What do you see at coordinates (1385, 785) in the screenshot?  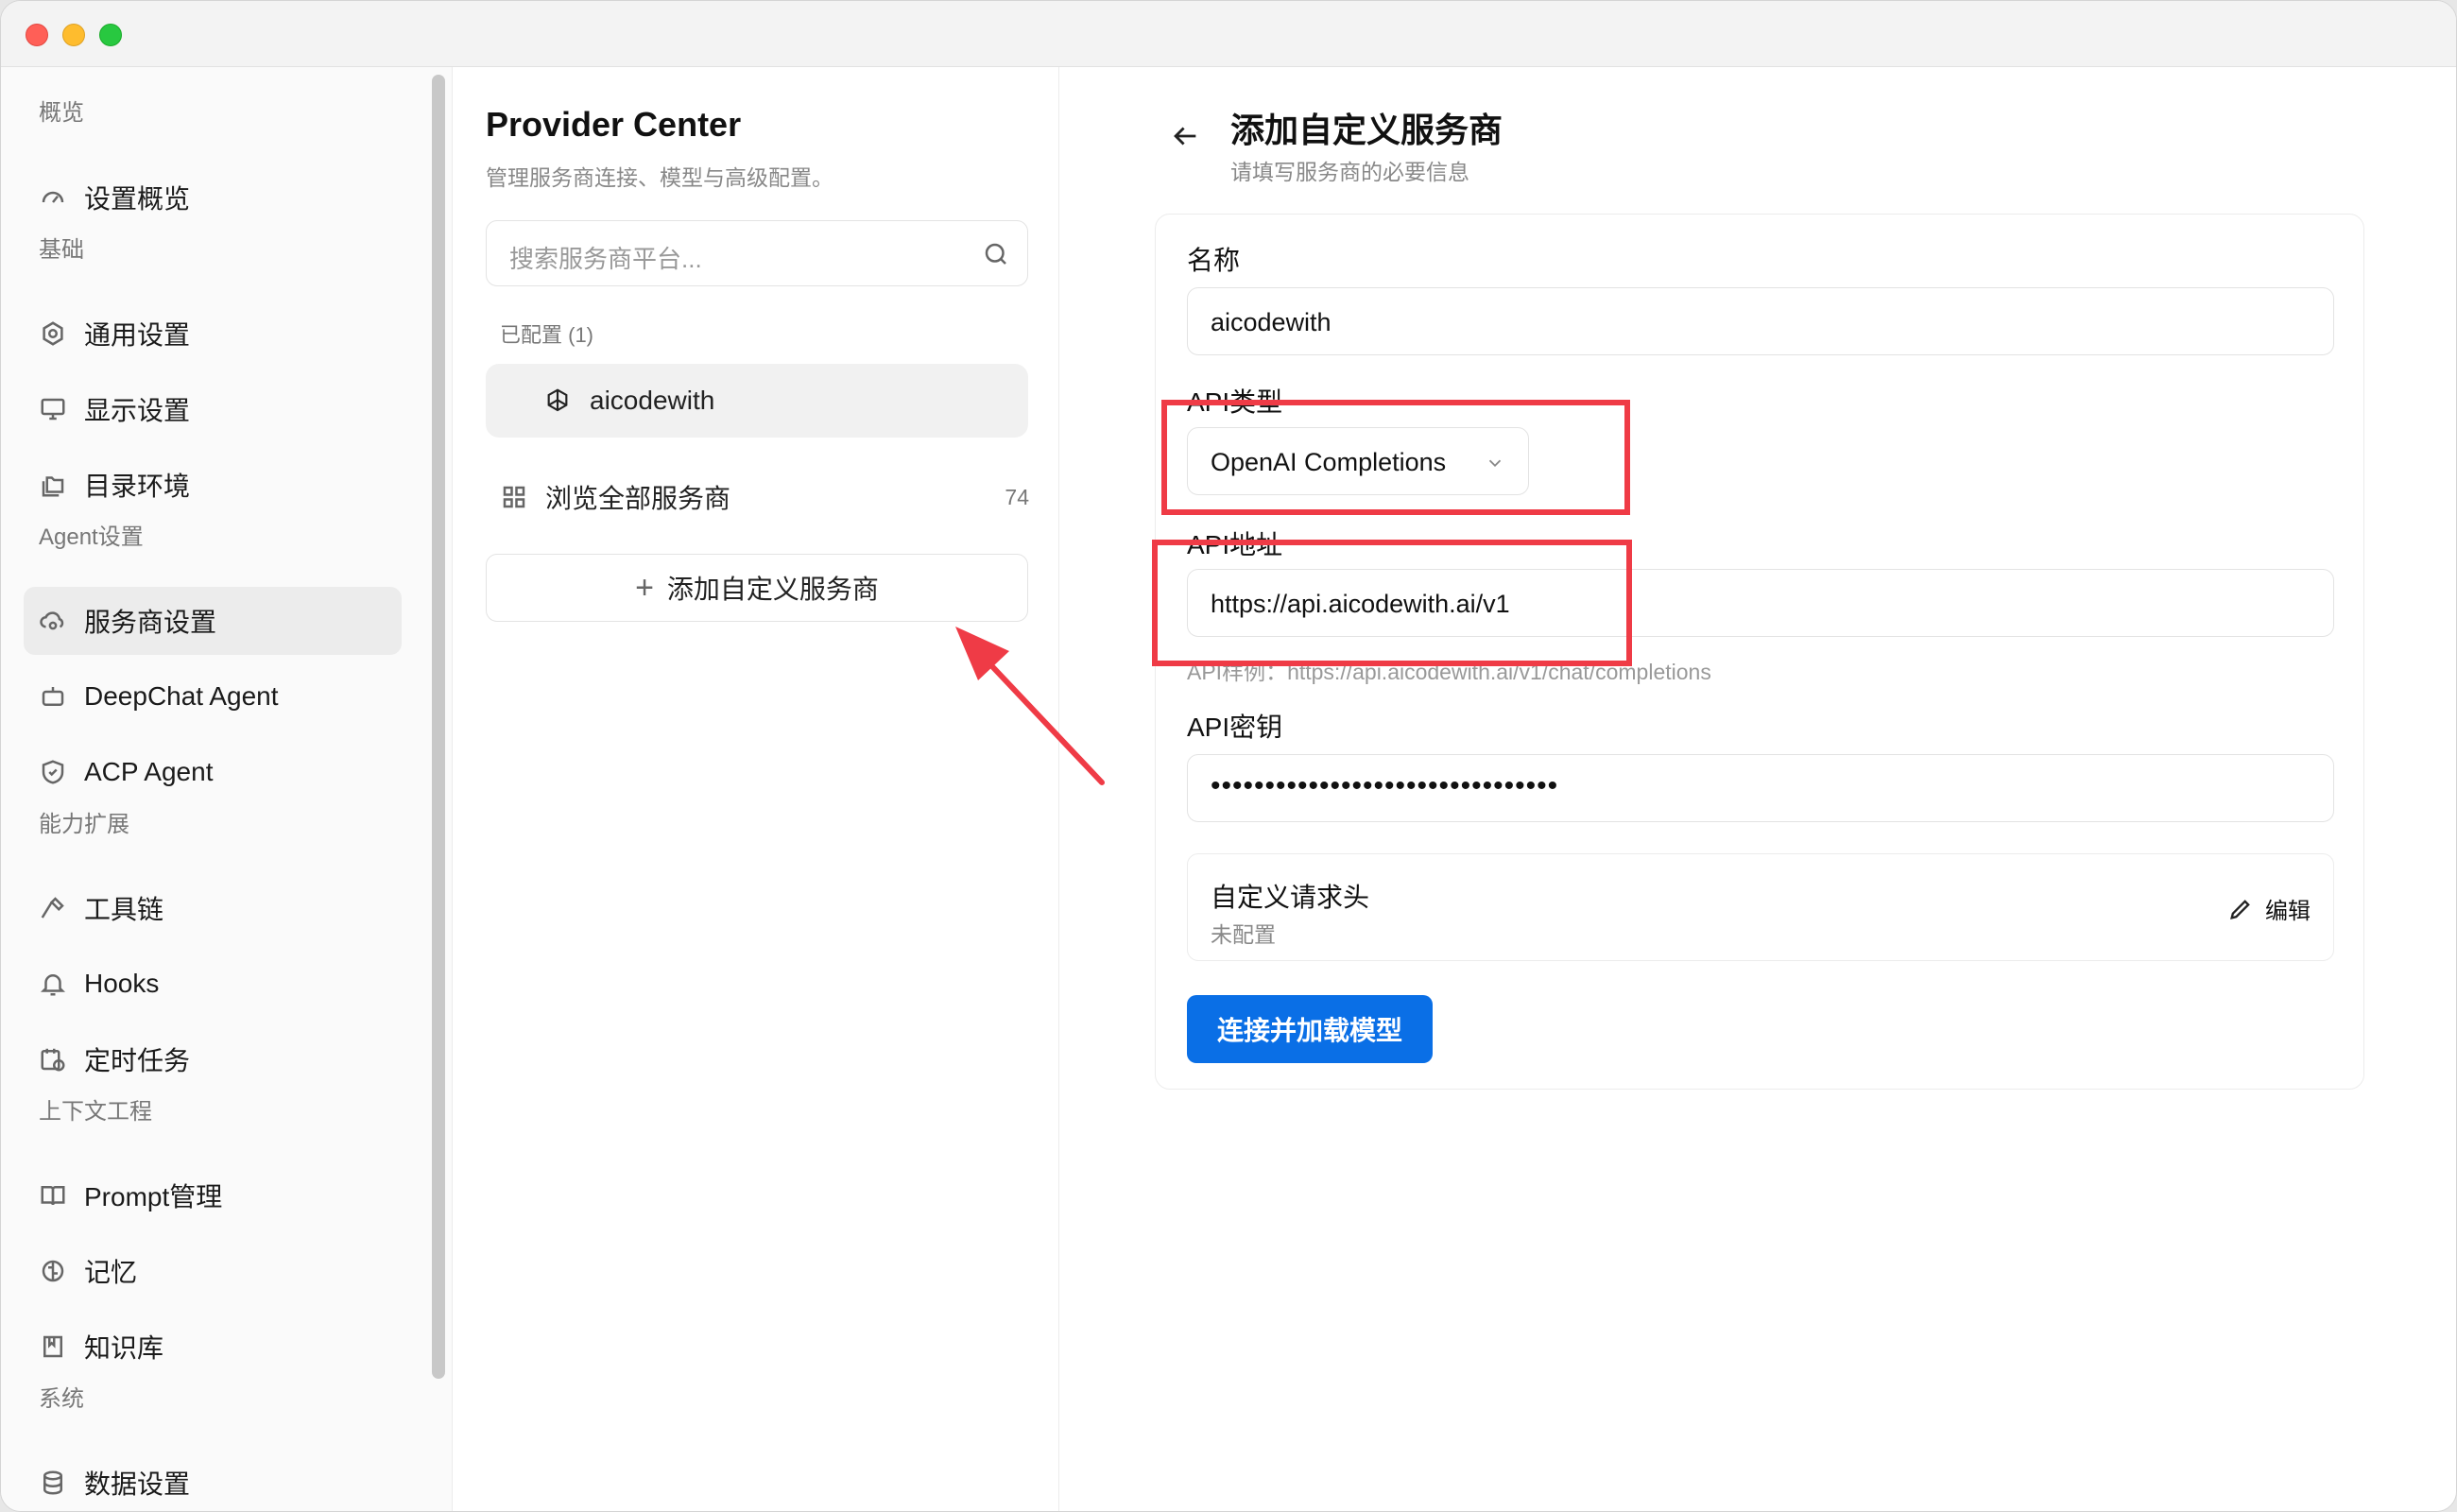 I see `api-key-value: ••••••••••••••••••••••••••••••••` at bounding box center [1385, 785].